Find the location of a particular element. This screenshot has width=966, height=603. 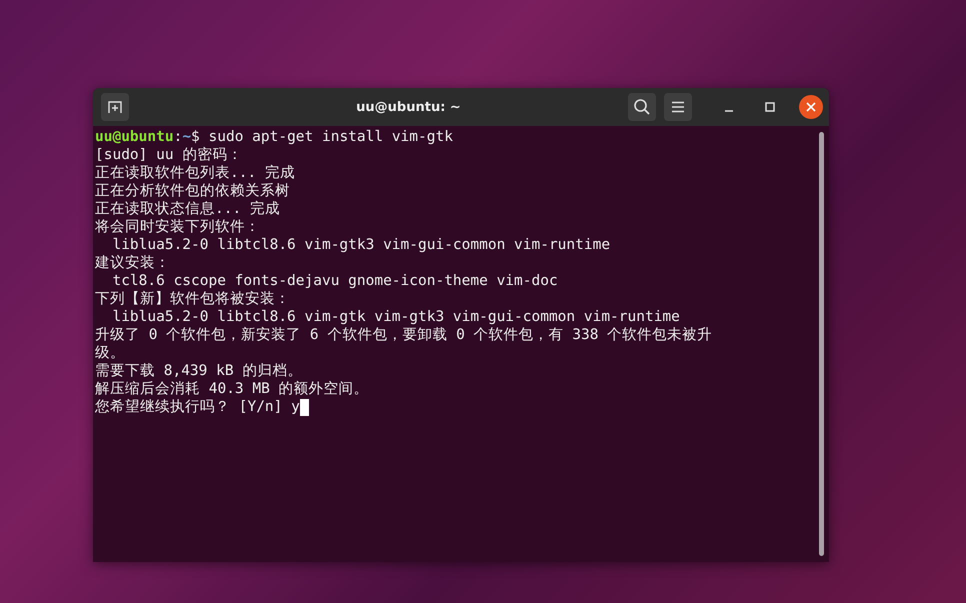

close-icon is located at coordinates (811, 107).